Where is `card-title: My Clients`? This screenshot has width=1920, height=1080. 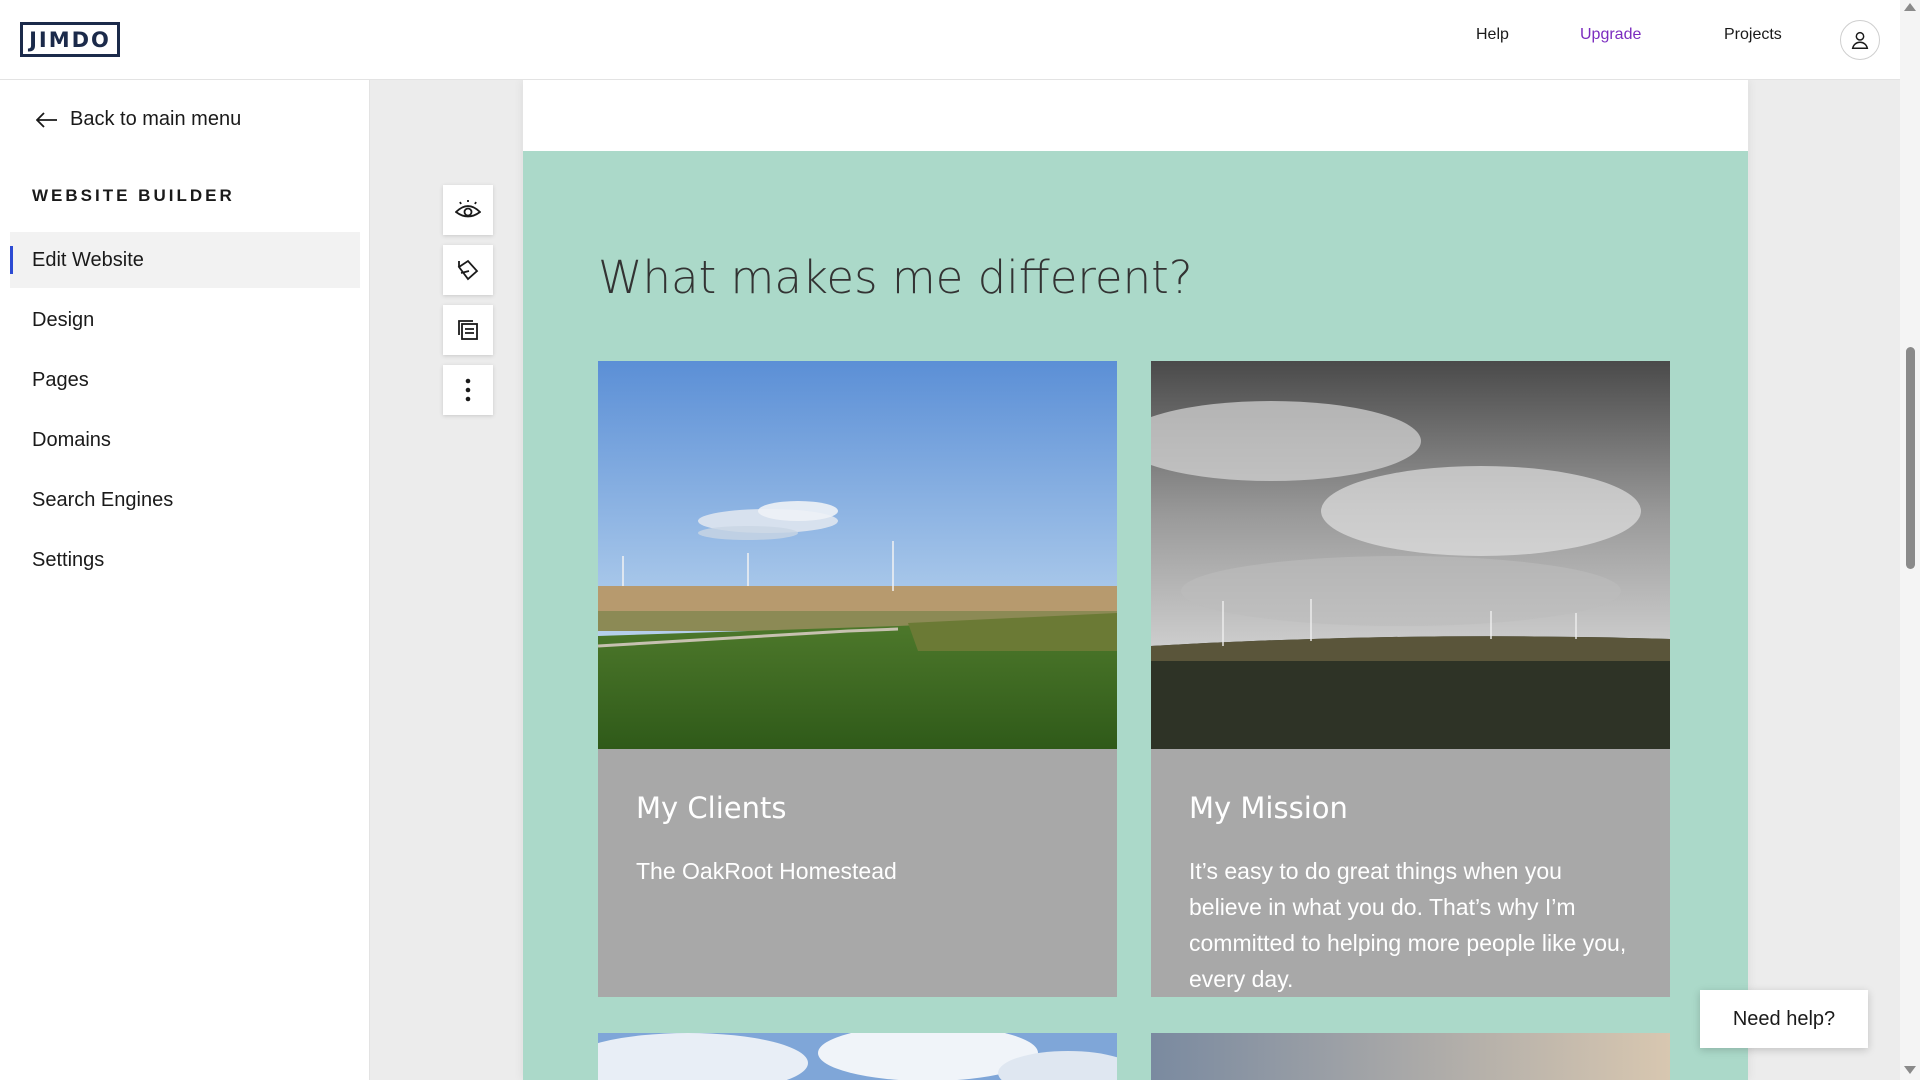
card-title: My Clients is located at coordinates (711, 808).